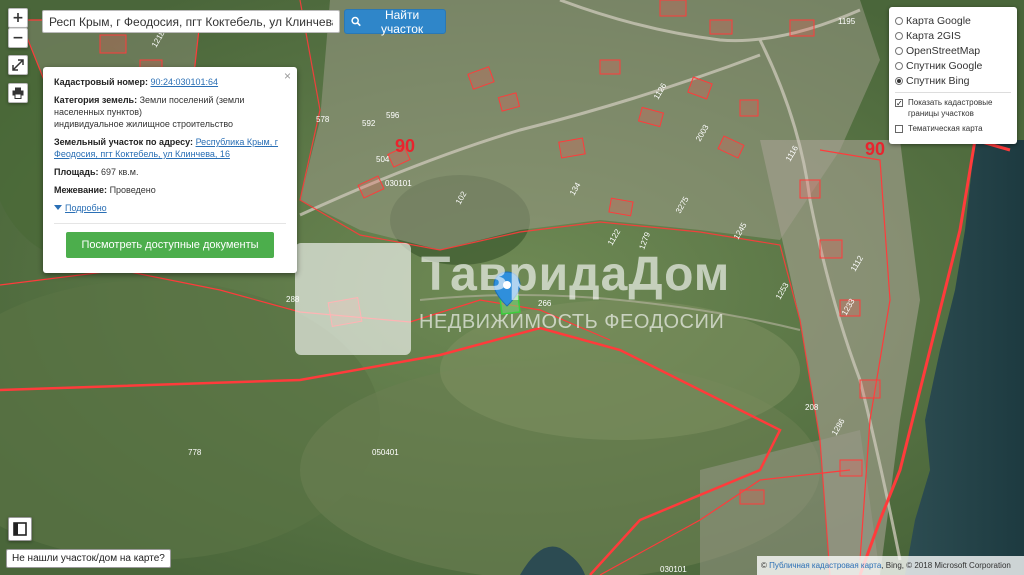 This screenshot has height=575, width=1024. What do you see at coordinates (393, 115) in the screenshot?
I see `parcel-label: 596` at bounding box center [393, 115].